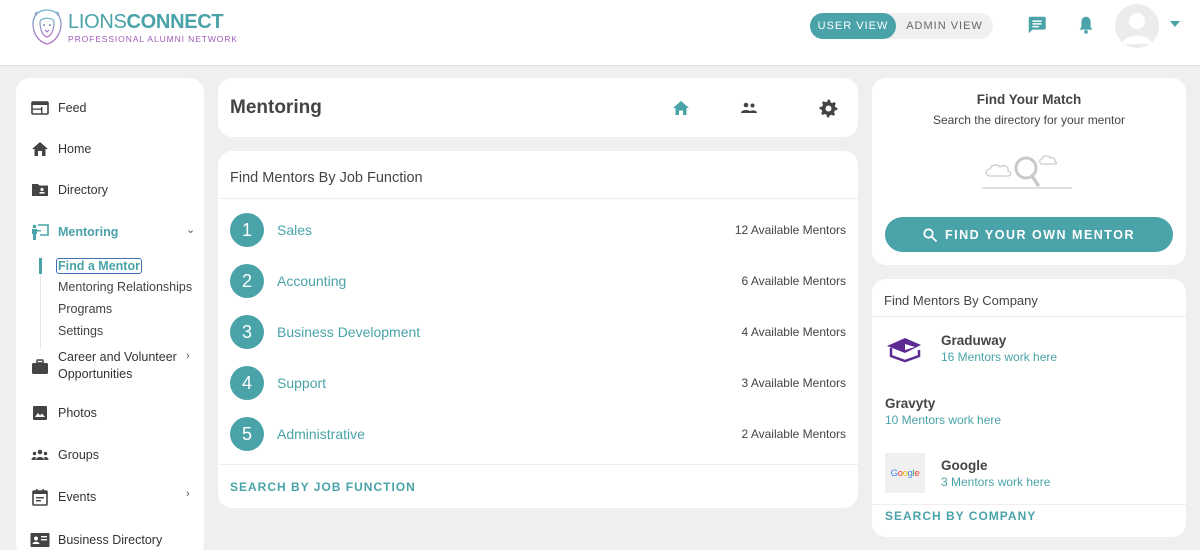 The width and height of the screenshot is (1200, 550). What do you see at coordinates (75, 148) in the screenshot?
I see `sidebar-item-label: Home` at bounding box center [75, 148].